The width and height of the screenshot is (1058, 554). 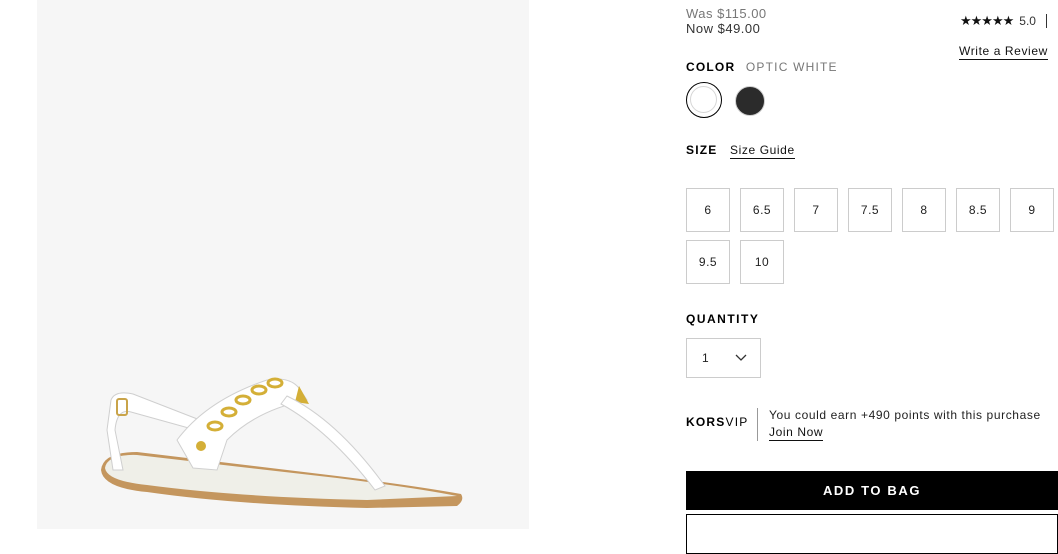 I want to click on size-label-row: SIZE Size Guide, so click(x=740, y=151).